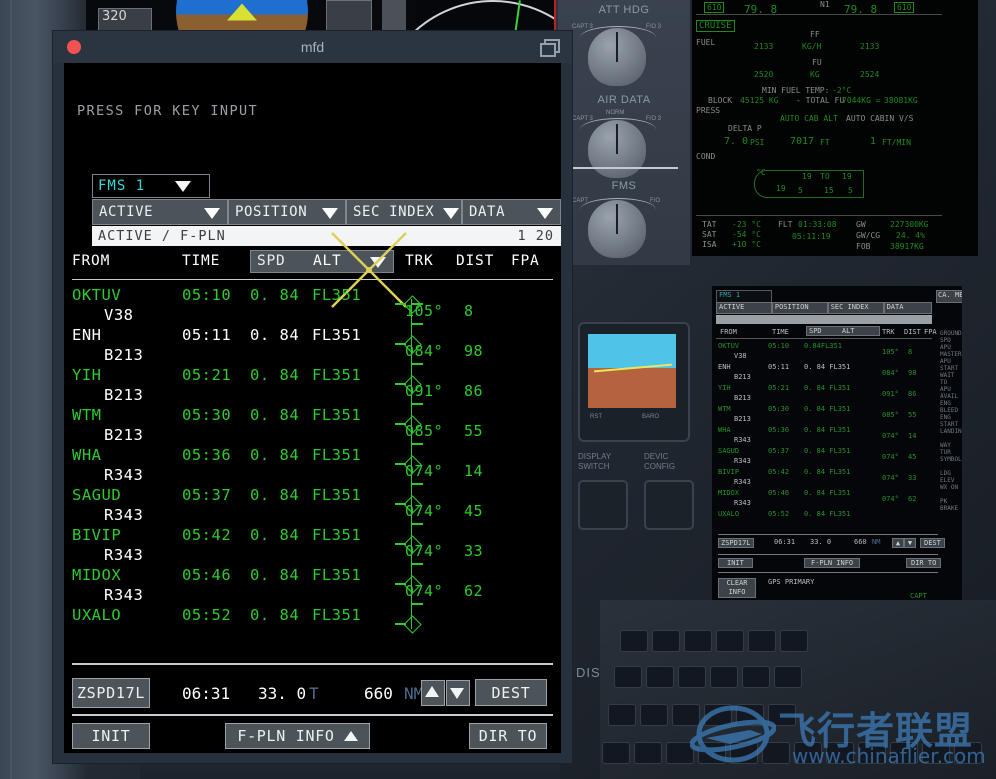  Describe the element at coordinates (817, 435) in the screenshot. I see `mirror-row: WHA 05:36 0. 84 FL351 R343 074° 14` at that location.